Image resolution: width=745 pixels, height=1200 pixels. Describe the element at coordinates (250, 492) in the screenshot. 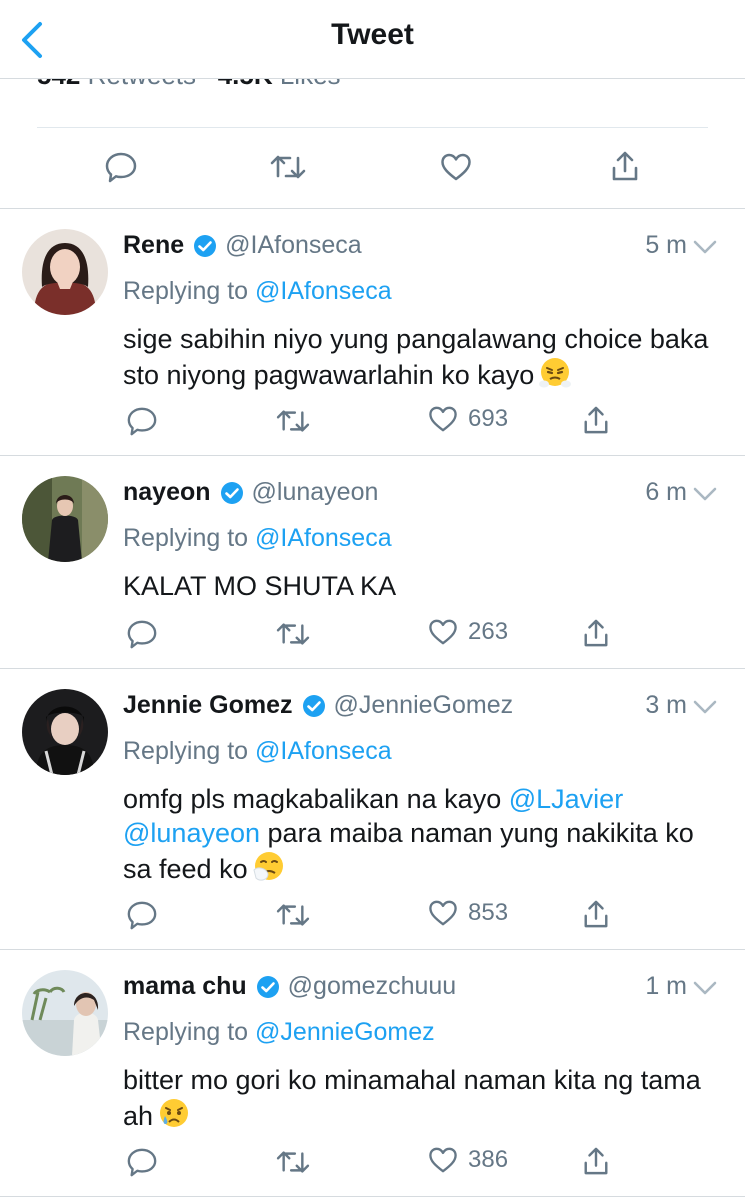

I see `author-row: nayeon @lunayeon` at that location.